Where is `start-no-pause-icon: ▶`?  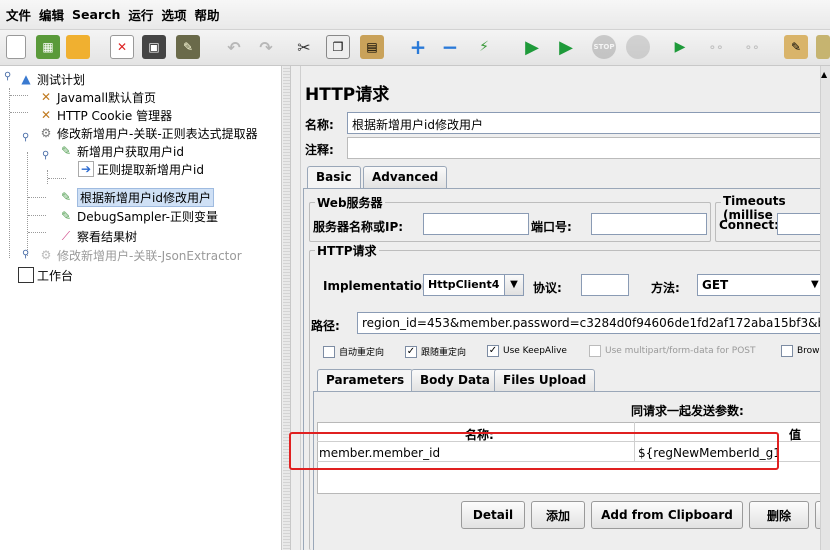
start-no-pause-icon: ▶ is located at coordinates (566, 47).